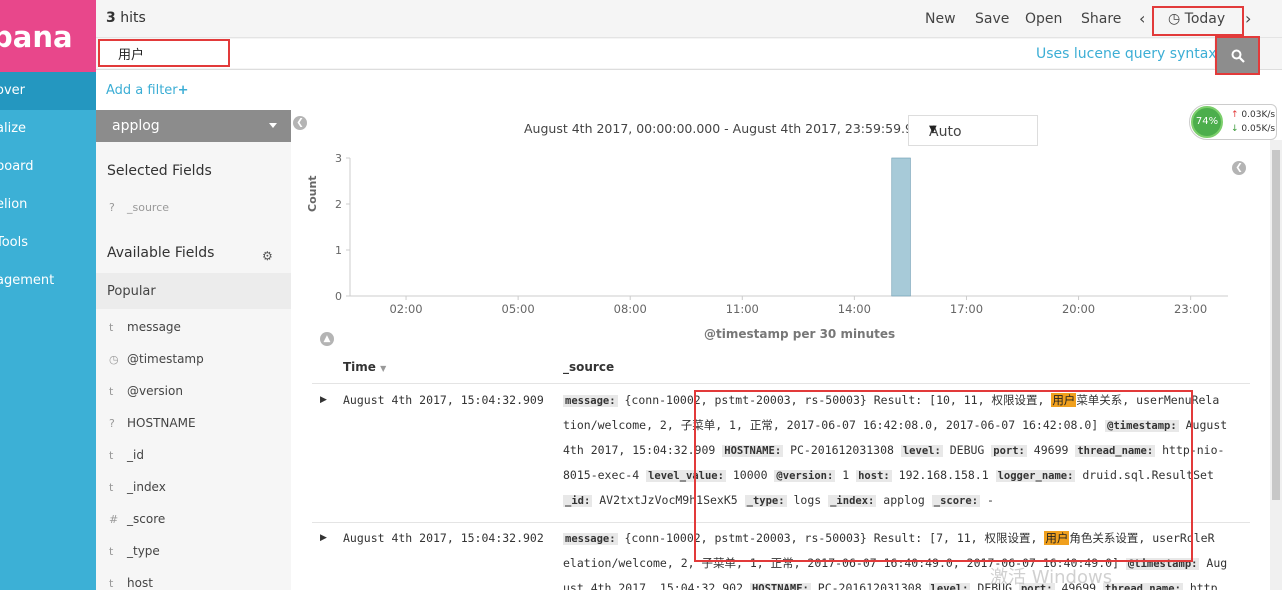  I want to click on nav-item-visualize: alize, so click(48, 129).